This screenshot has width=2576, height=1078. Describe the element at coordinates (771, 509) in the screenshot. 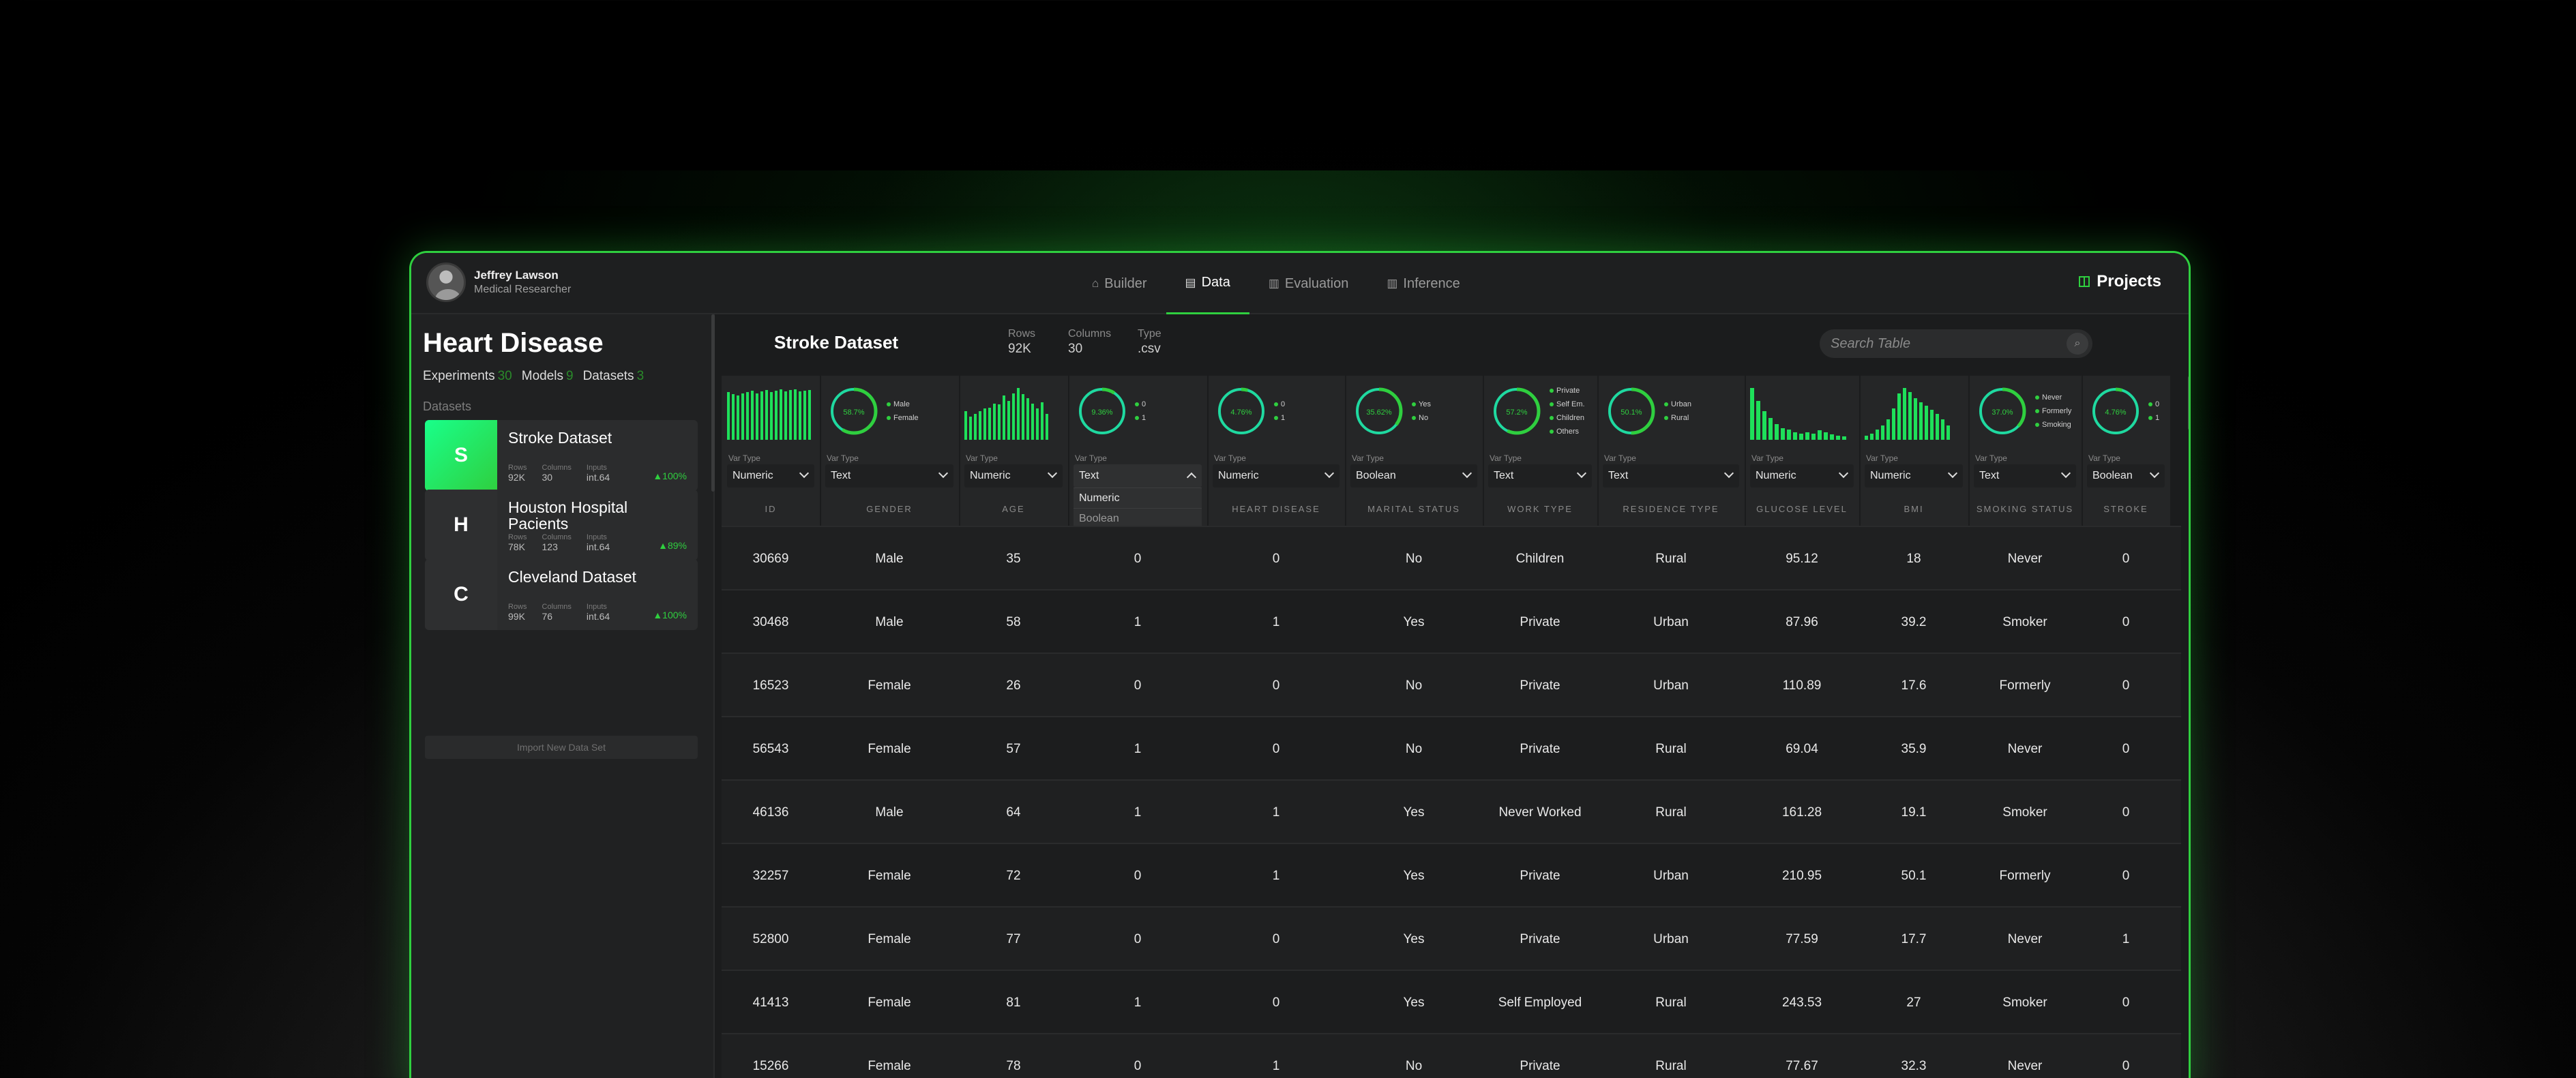

I see `column-name: ID` at that location.